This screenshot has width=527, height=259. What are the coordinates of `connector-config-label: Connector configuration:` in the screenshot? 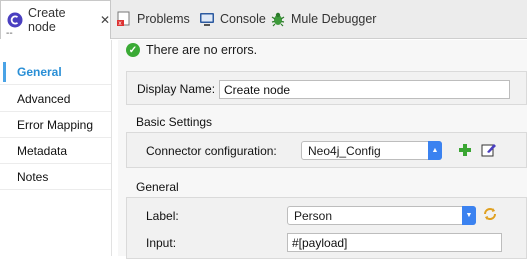 It's located at (211, 151).